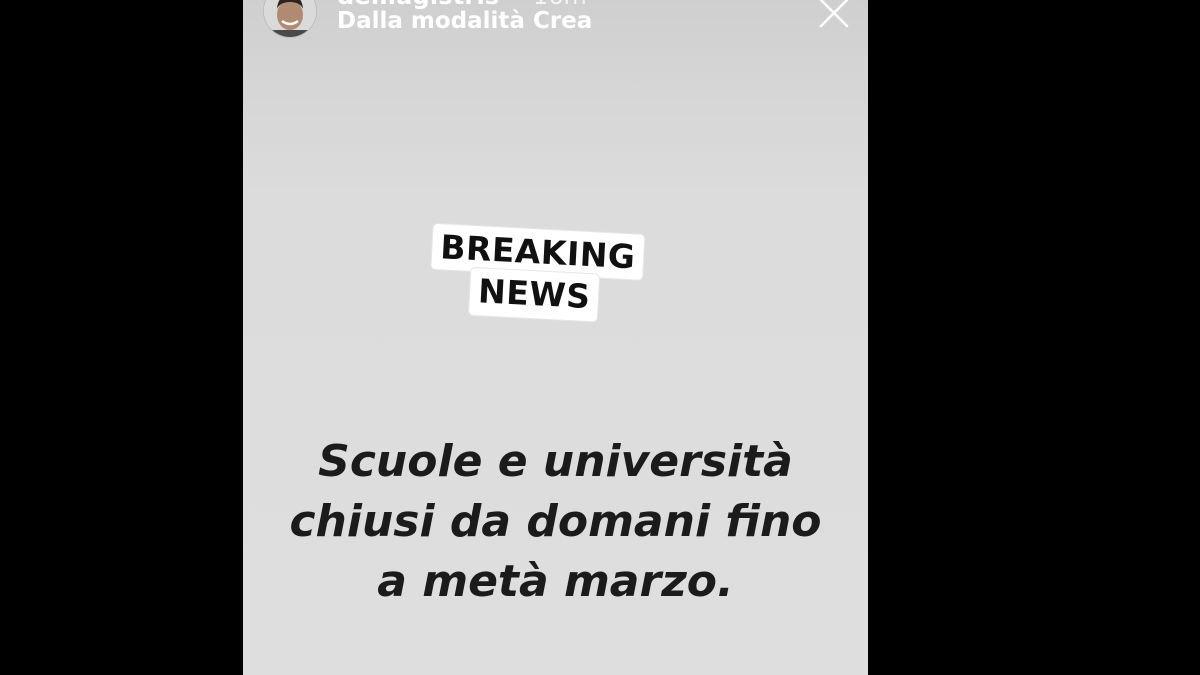 This screenshot has width=1200, height=675. What do you see at coordinates (555, 461) in the screenshot?
I see `caption-line-1: Scuole e università` at bounding box center [555, 461].